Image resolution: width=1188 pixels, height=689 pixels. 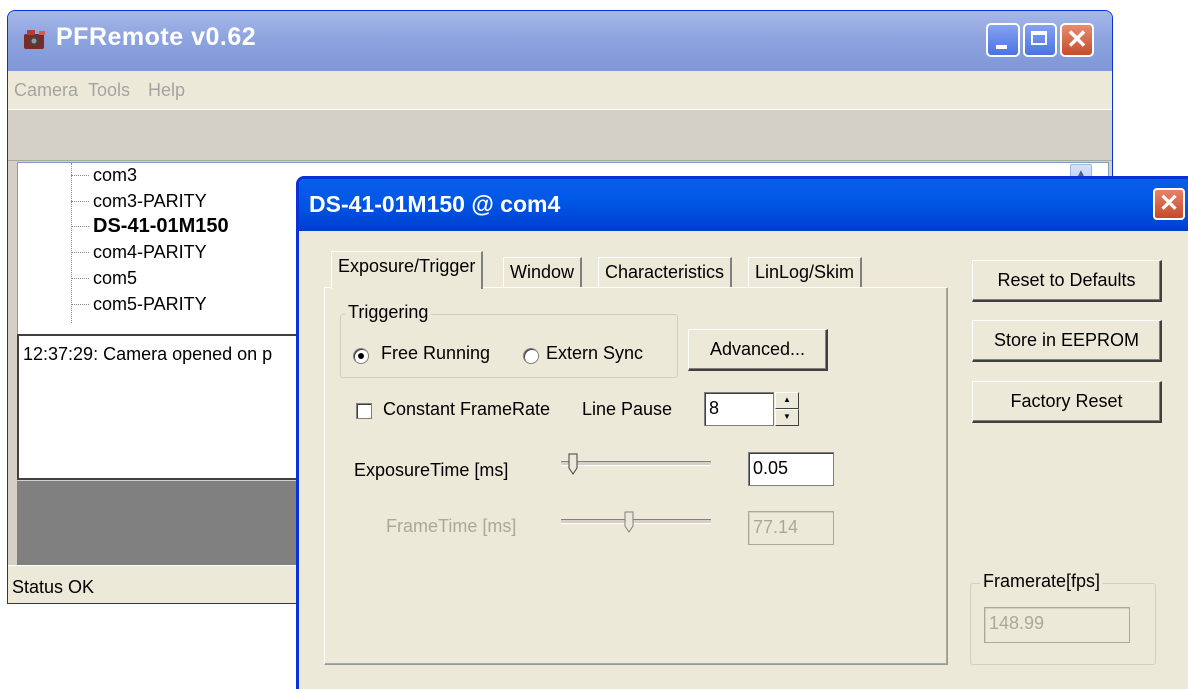 I want to click on line-pause-spinner: ▲ ▼, so click(x=787, y=409).